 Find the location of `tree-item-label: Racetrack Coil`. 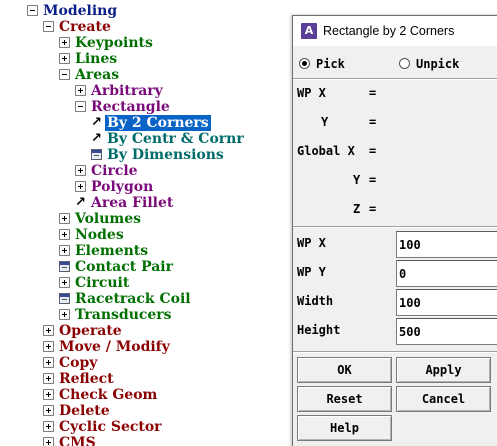

tree-item-label: Racetrack Coil is located at coordinates (133, 299).